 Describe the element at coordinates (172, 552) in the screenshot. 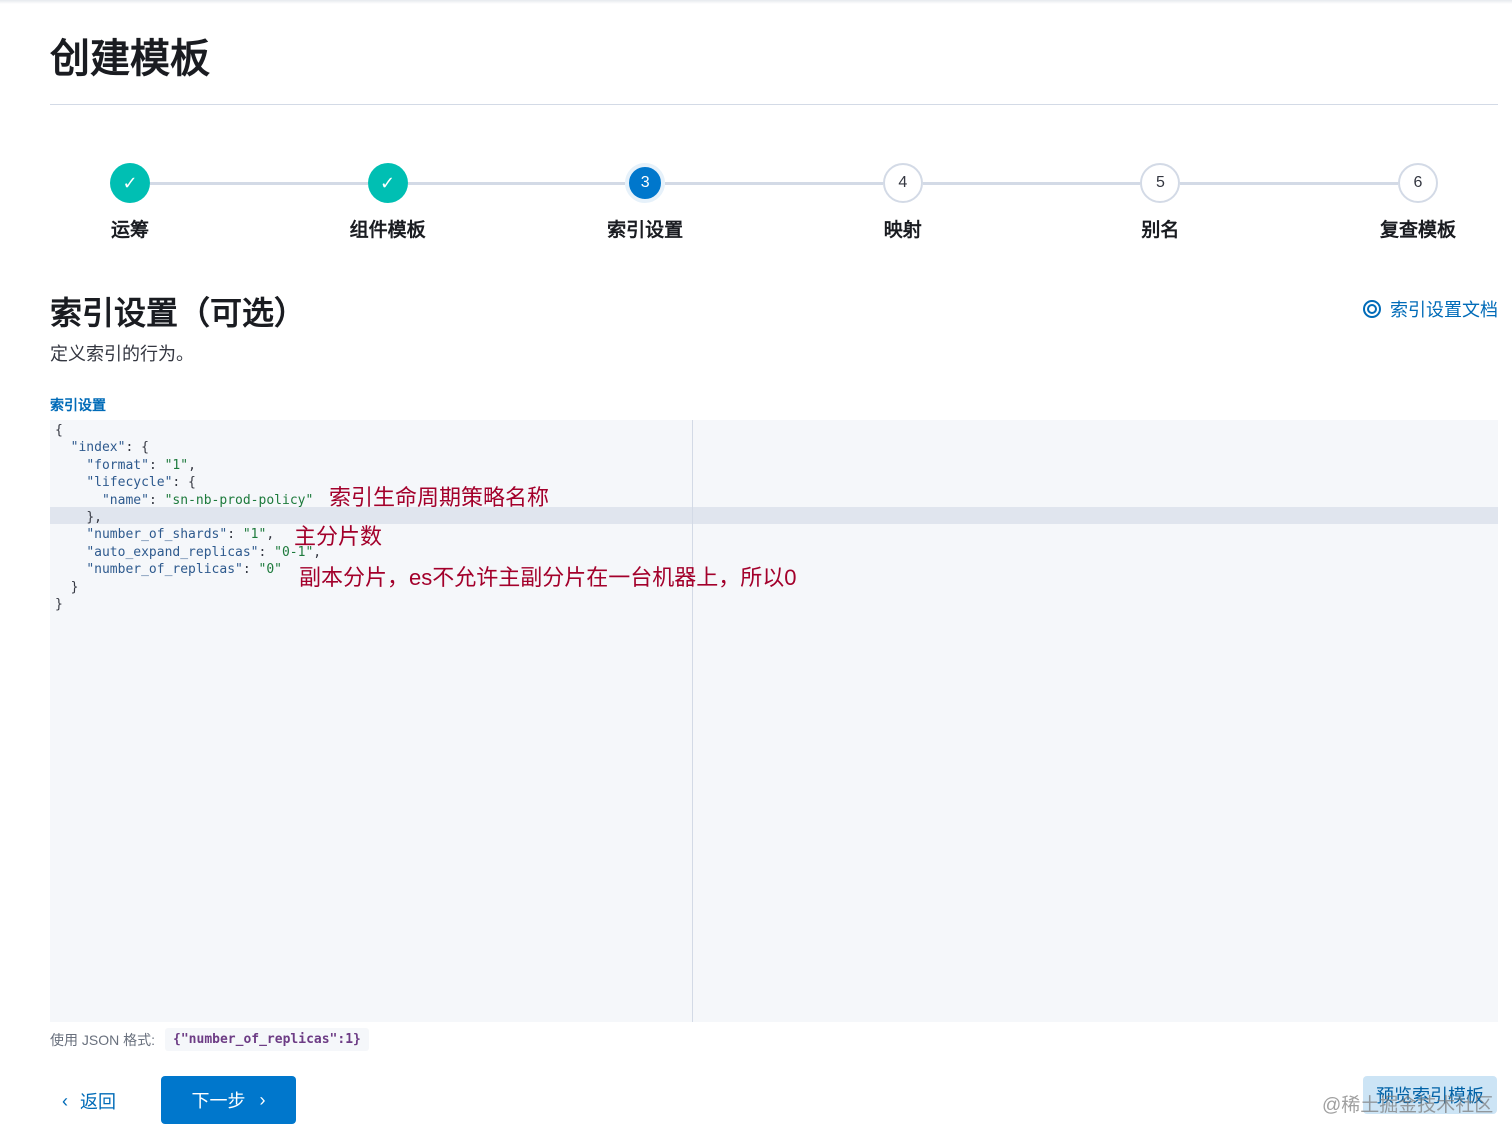

I see `code-k: "auto_expand_replicas"` at that location.